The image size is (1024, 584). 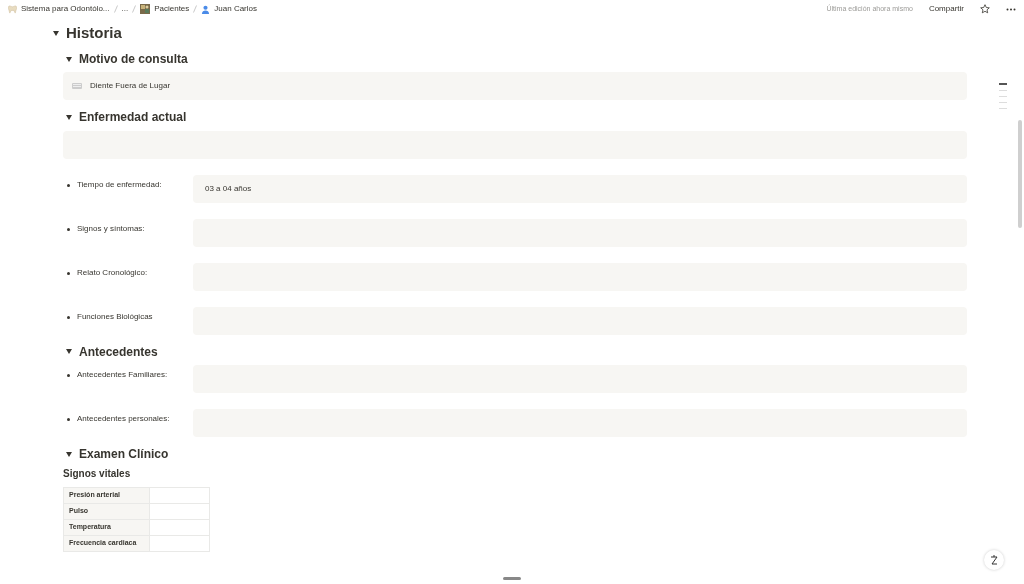 What do you see at coordinates (512, 578) in the screenshot?
I see `drag-handle` at bounding box center [512, 578].